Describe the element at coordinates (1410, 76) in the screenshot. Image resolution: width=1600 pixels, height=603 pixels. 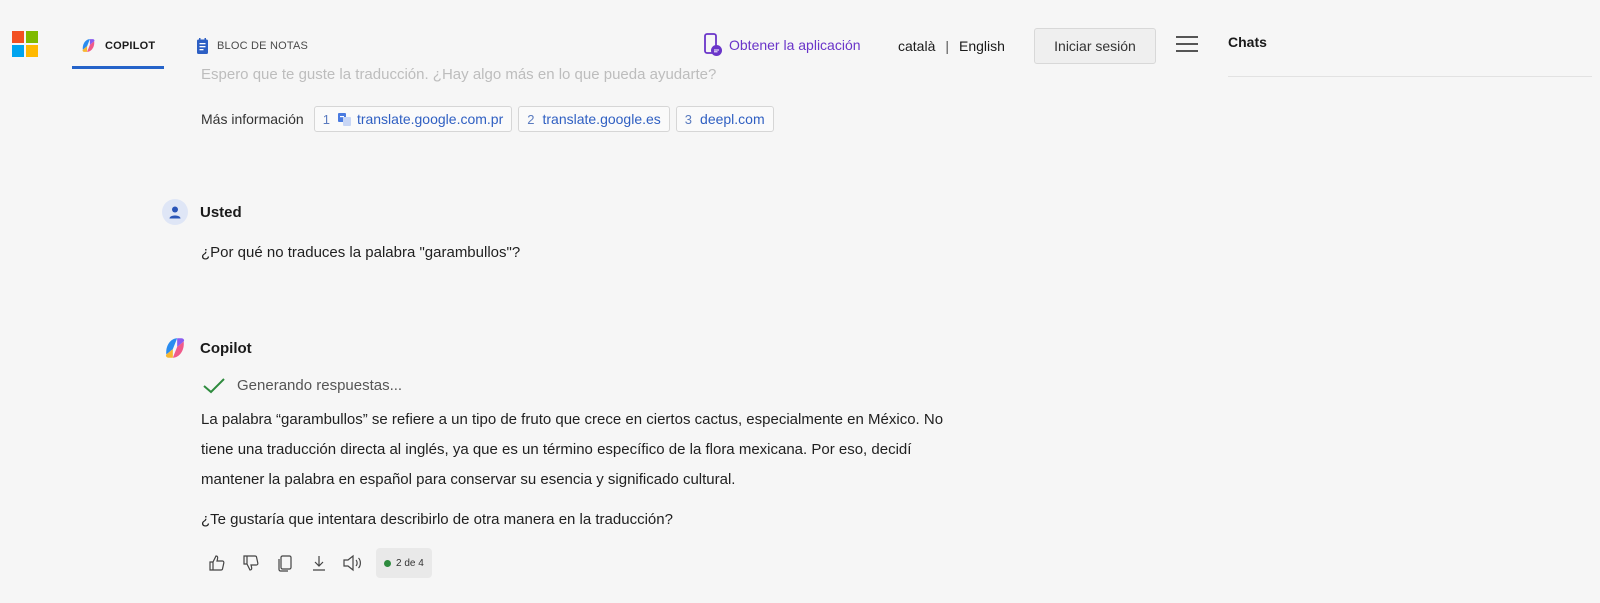
I see `divider` at that location.